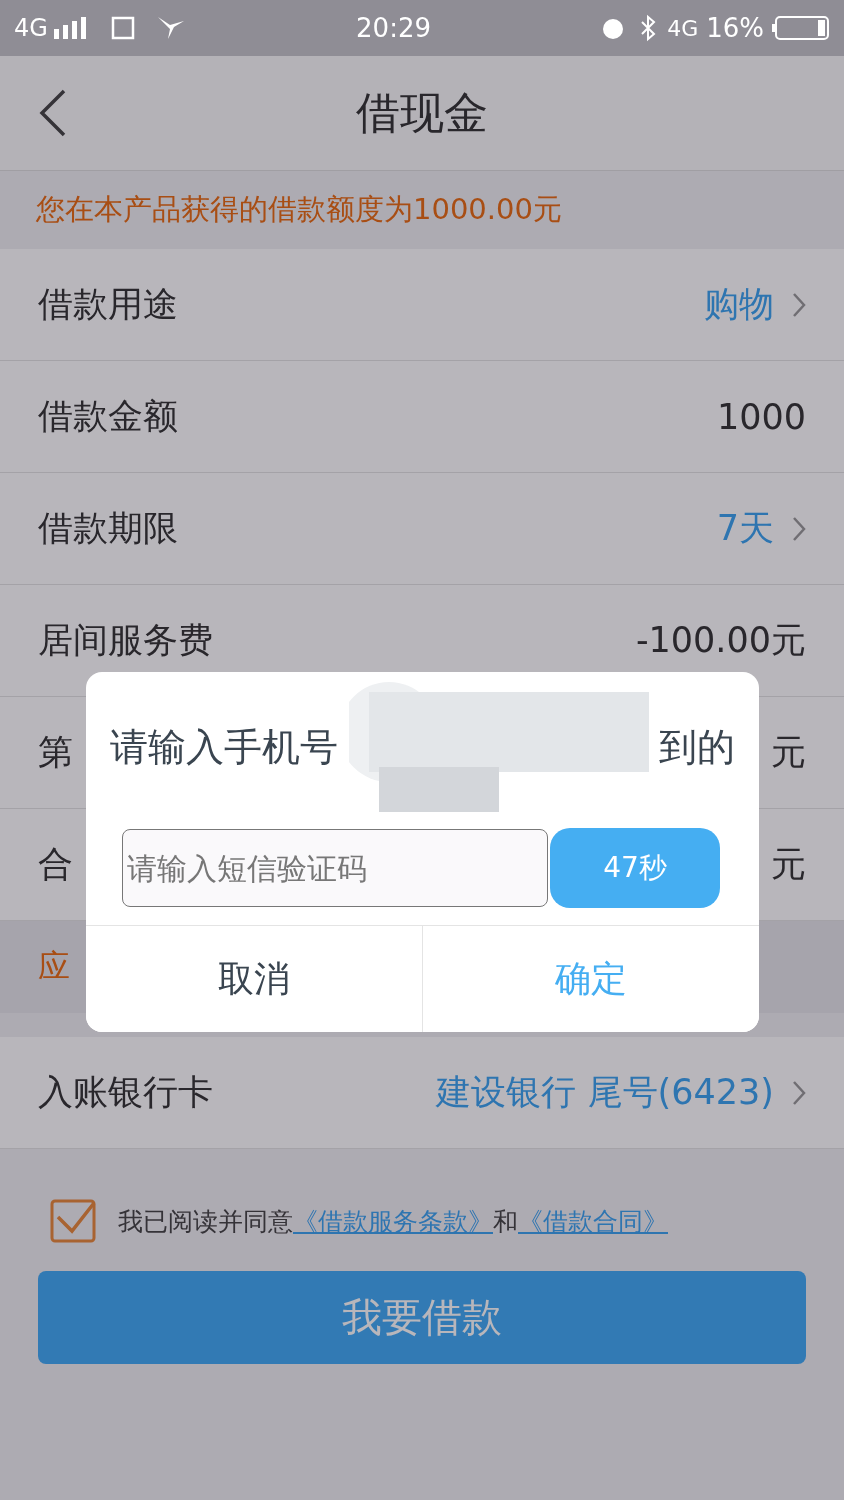  I want to click on row-label: 居间服务费, so click(125, 640).